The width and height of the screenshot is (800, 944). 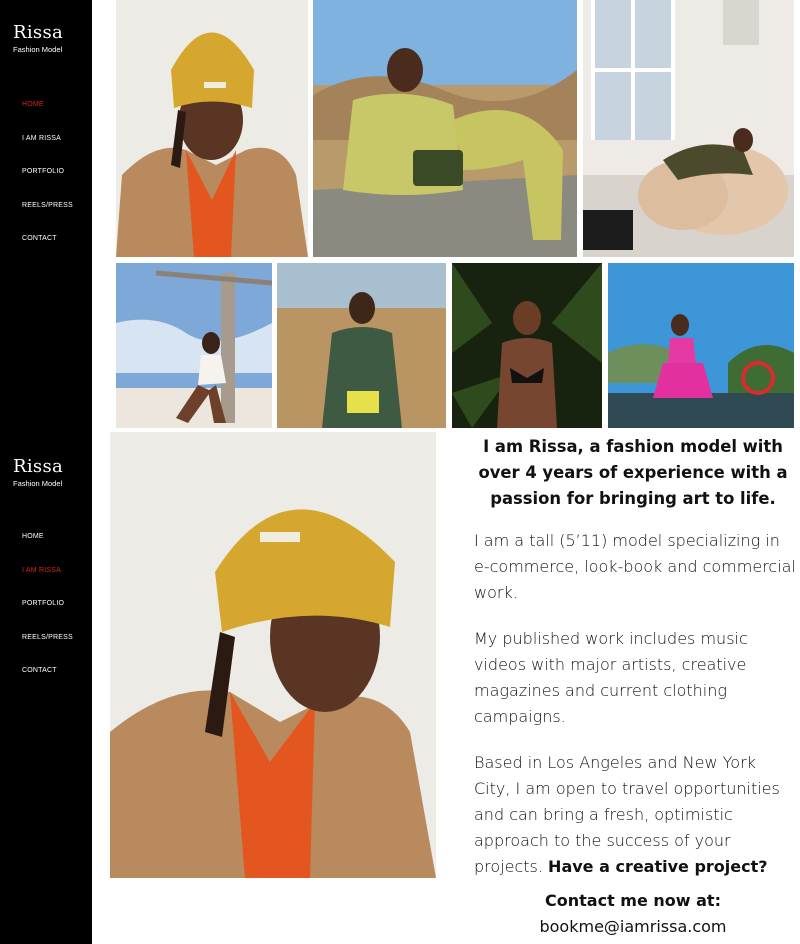 I want to click on gallery-photo-interior-chair, so click(x=688, y=128).